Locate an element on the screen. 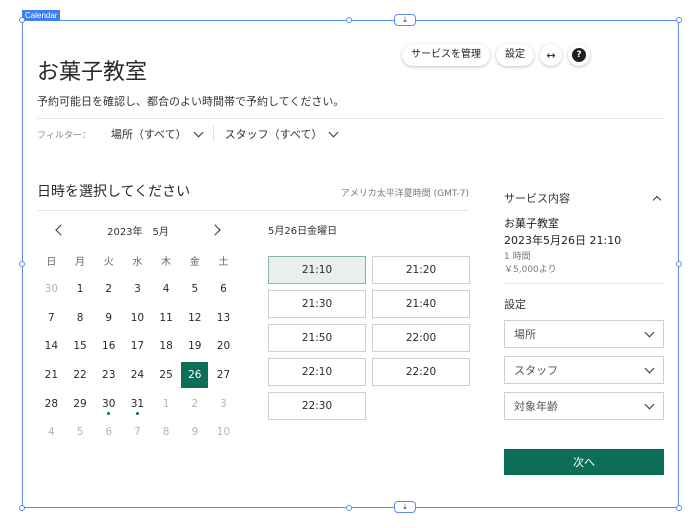  service-price: ￥5,000より is located at coordinates (530, 270).